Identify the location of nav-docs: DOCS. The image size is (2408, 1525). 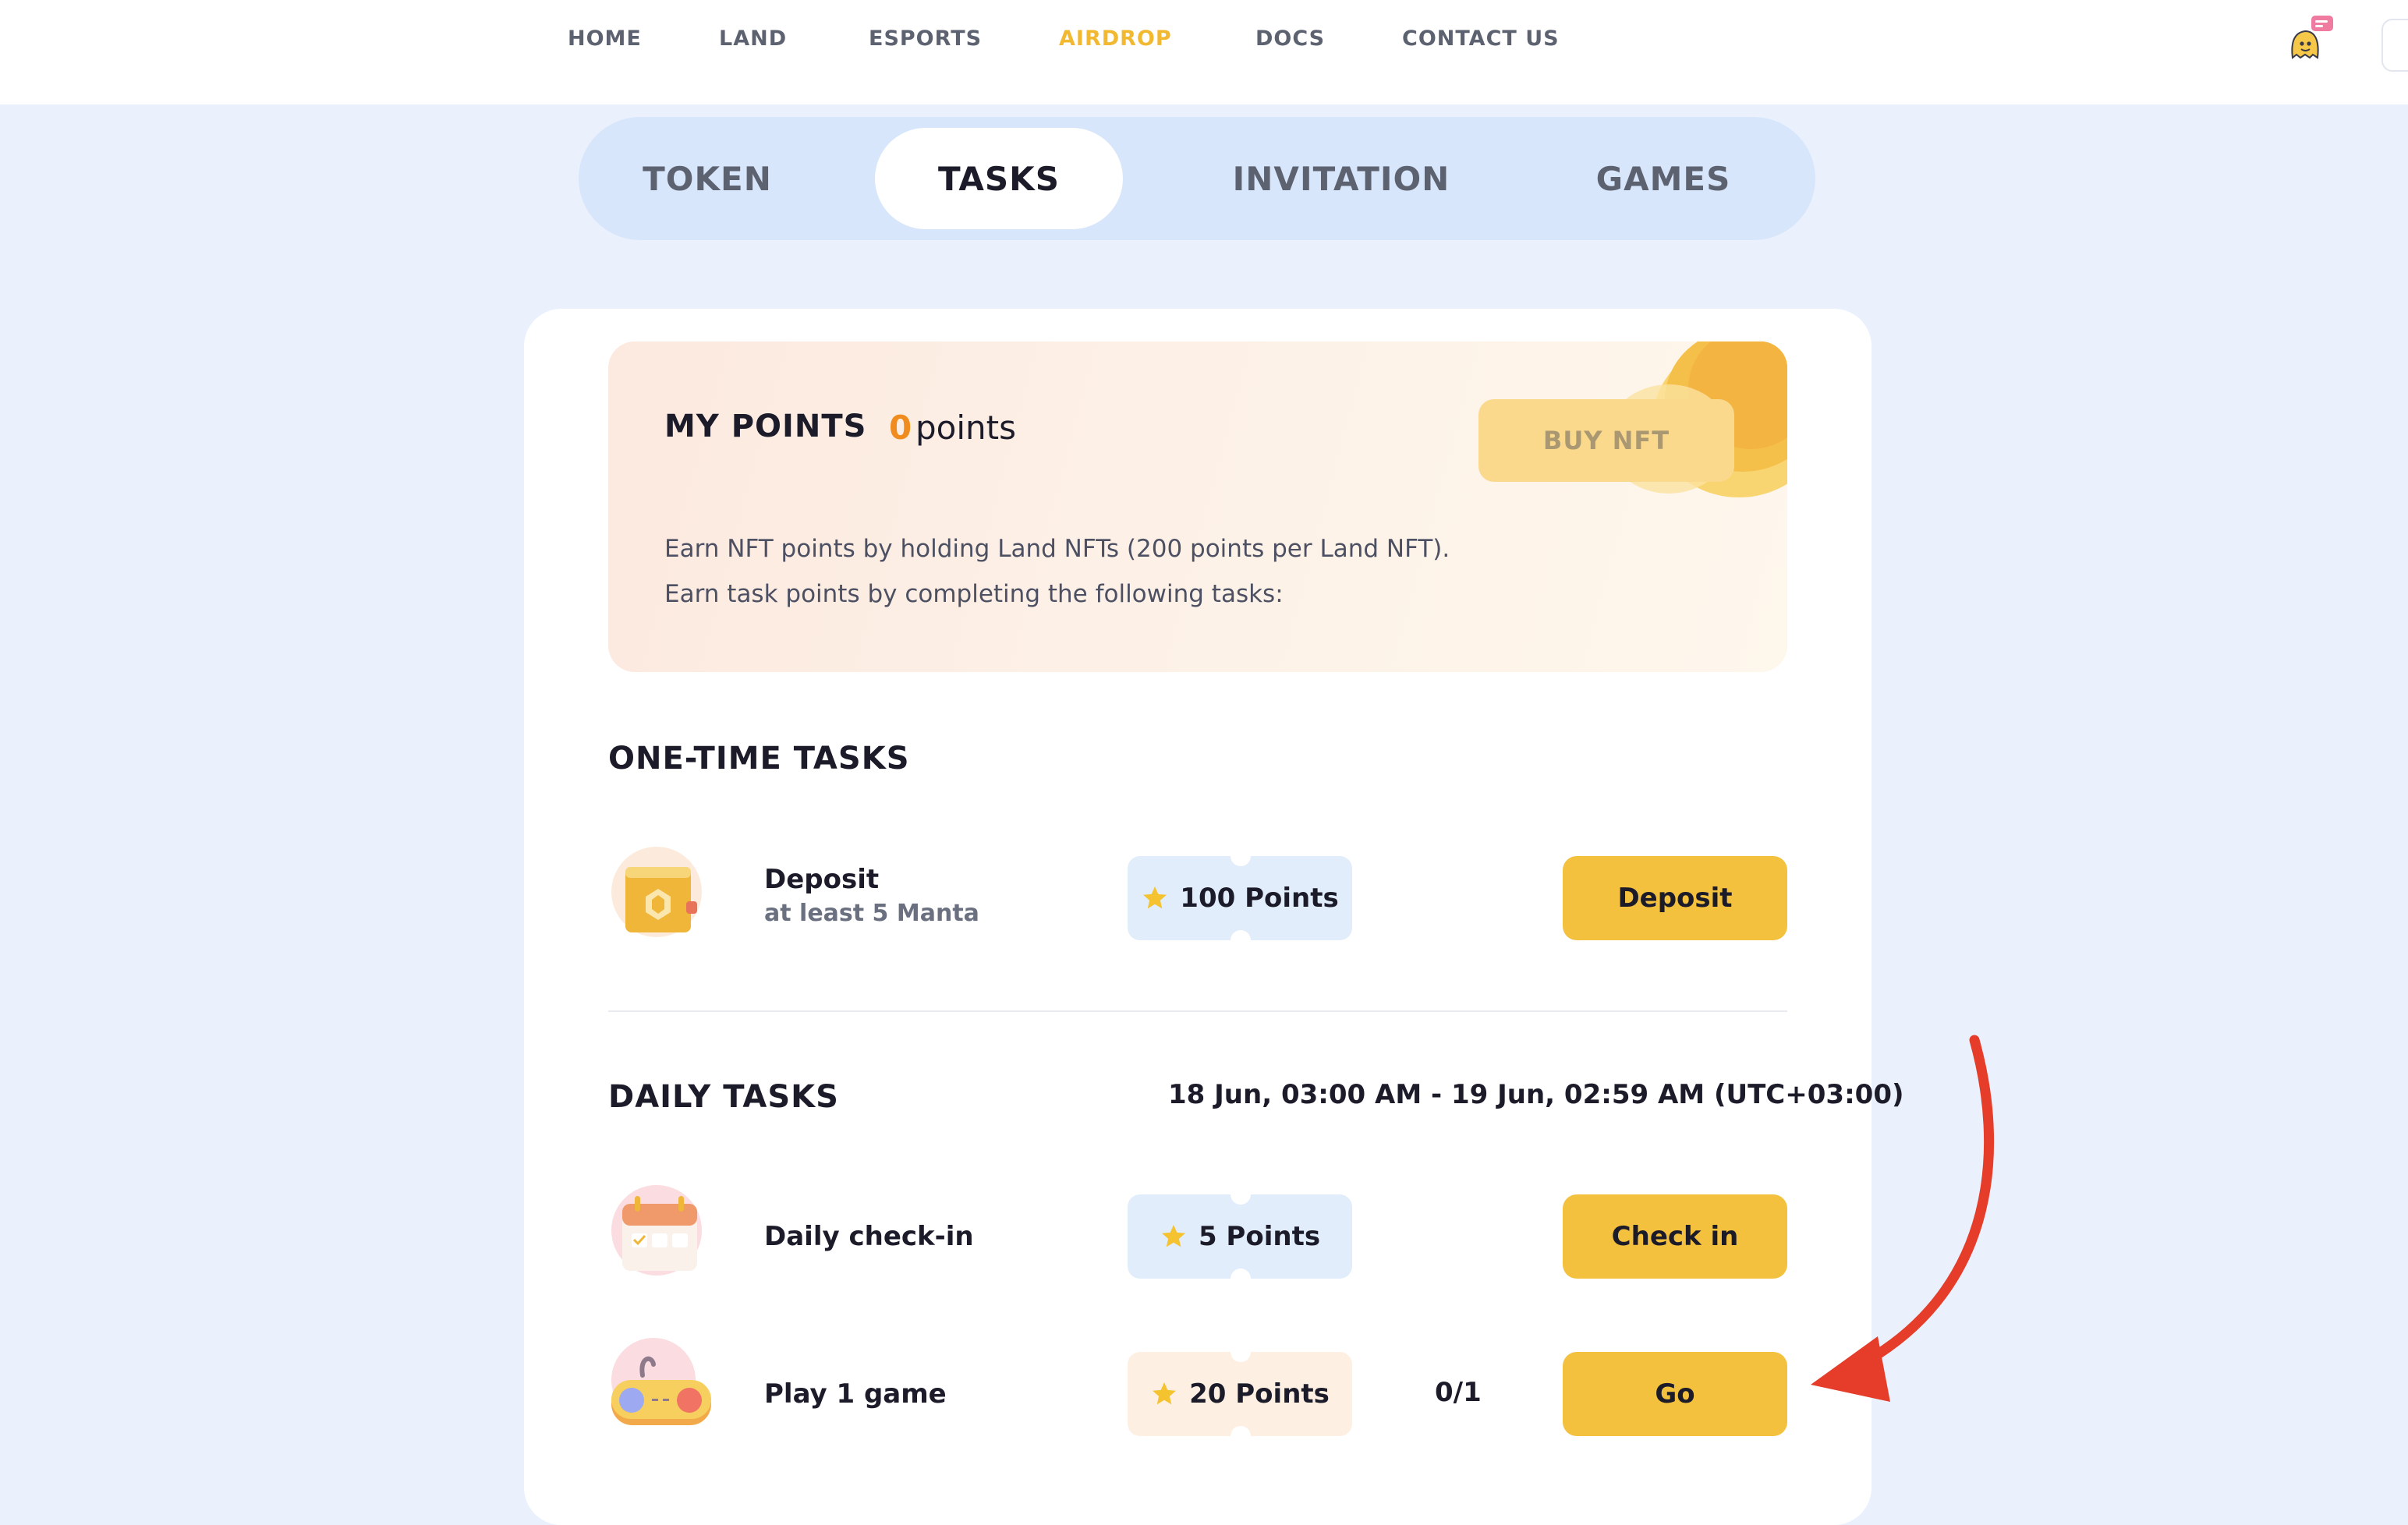
(1290, 39).